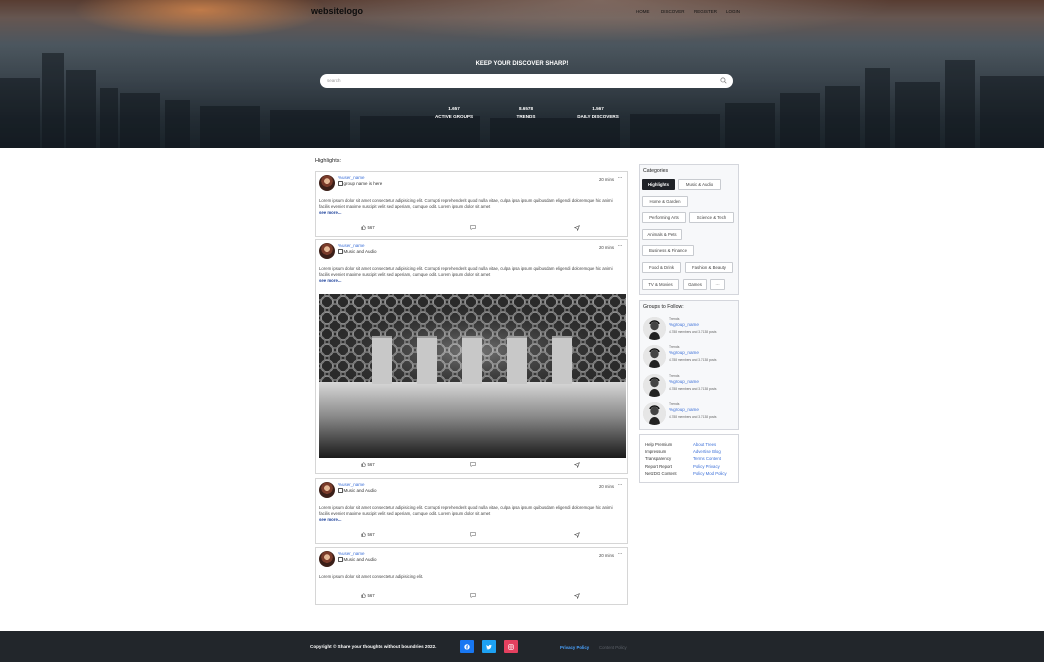 Image resolution: width=1044 pixels, height=662 pixels. Describe the element at coordinates (665, 201) in the screenshot. I see `category-home-garden: Home & Garden` at that location.